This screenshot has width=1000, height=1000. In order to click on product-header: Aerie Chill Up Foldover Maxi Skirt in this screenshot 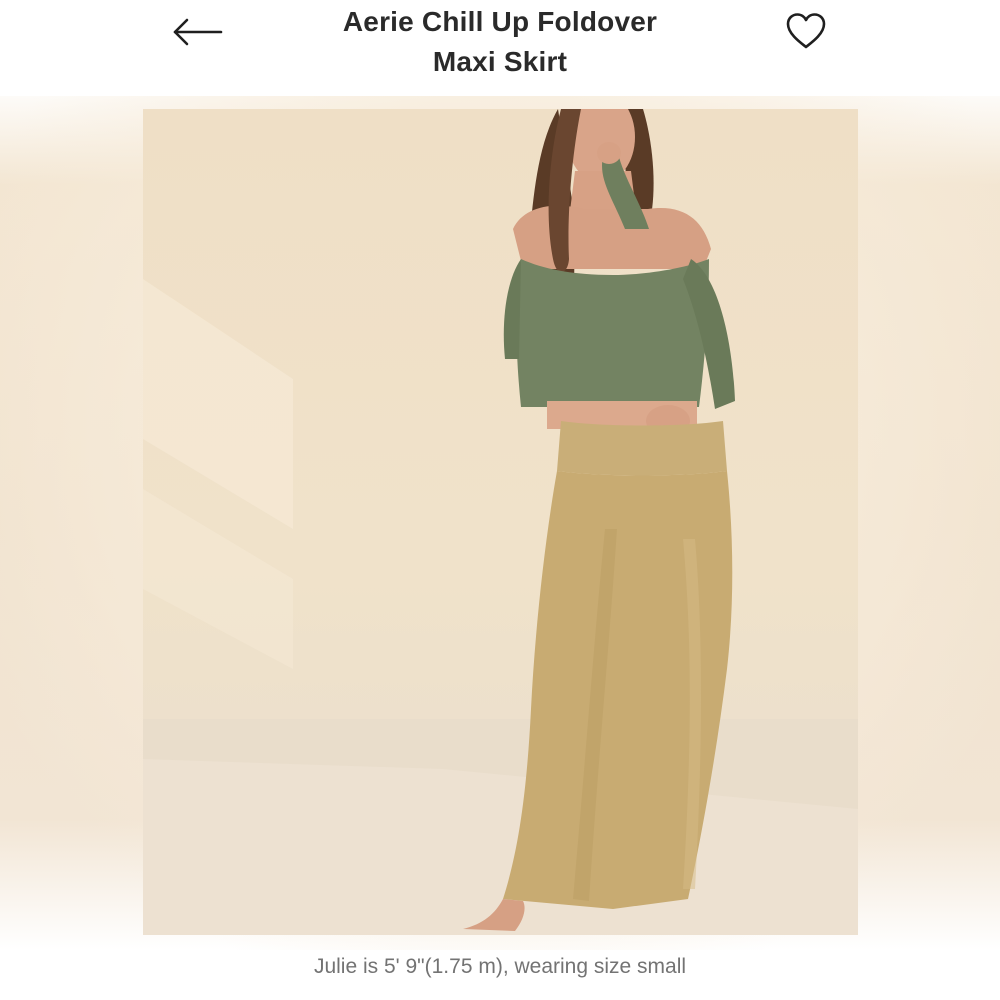, I will do `click(500, 48)`.